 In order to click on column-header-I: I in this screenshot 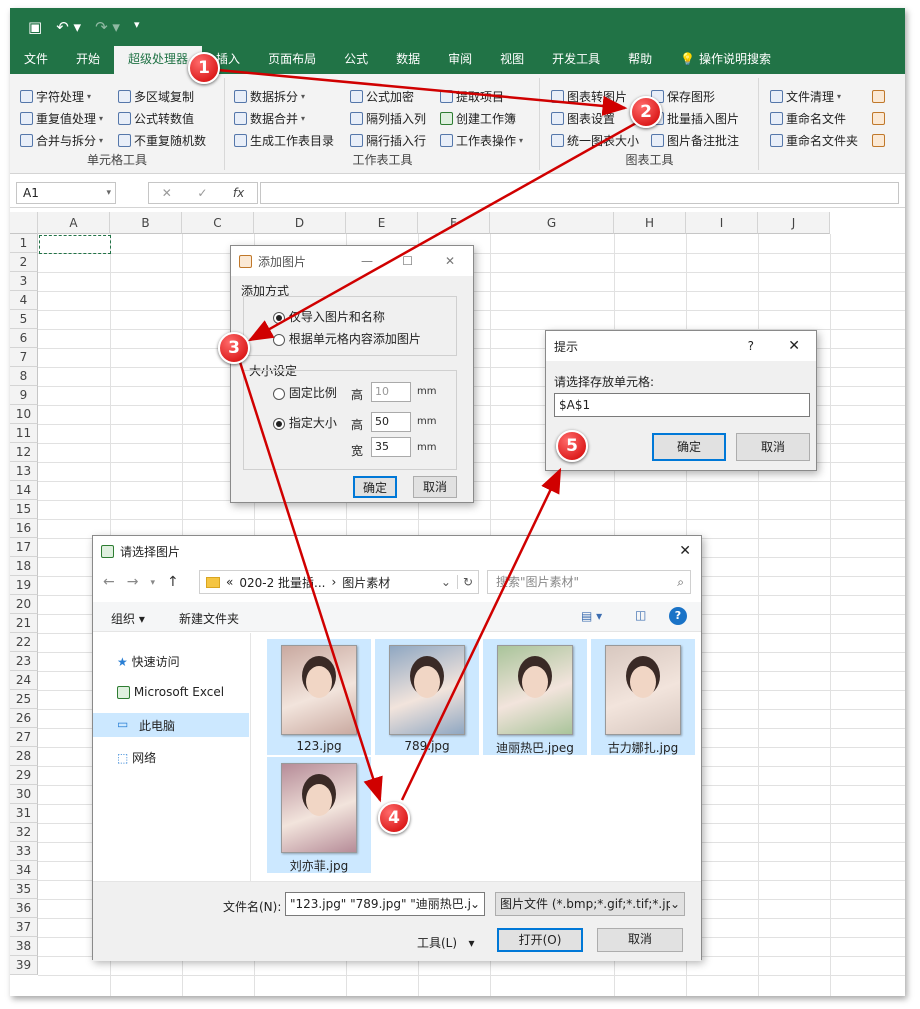, I will do `click(722, 223)`.